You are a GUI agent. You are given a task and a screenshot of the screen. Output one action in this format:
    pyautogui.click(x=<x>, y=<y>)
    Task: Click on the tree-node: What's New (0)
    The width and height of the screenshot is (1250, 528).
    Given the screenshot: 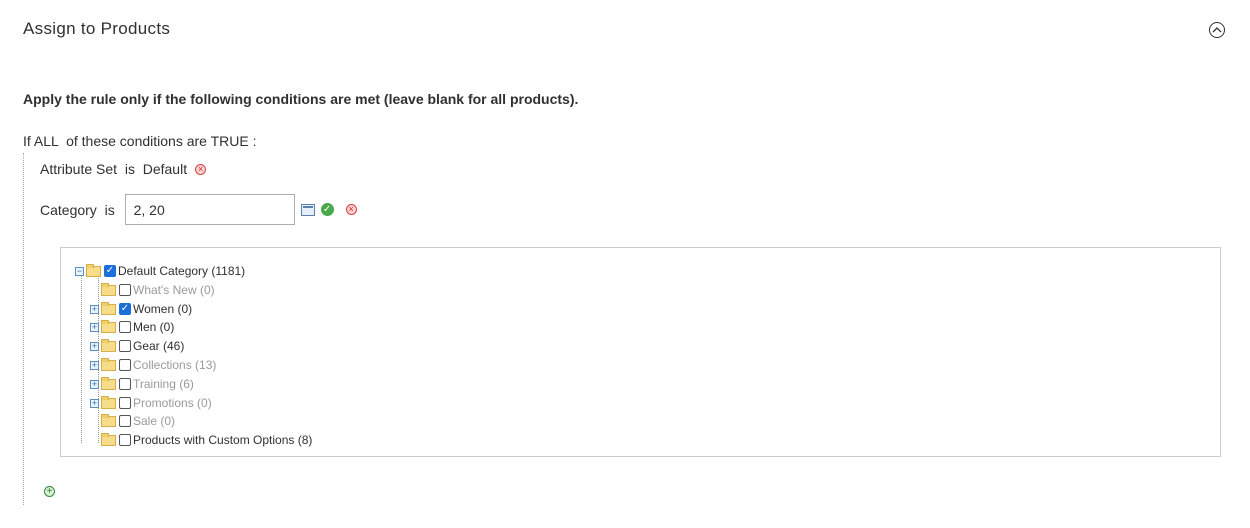 What is the action you would take?
    pyautogui.click(x=152, y=290)
    